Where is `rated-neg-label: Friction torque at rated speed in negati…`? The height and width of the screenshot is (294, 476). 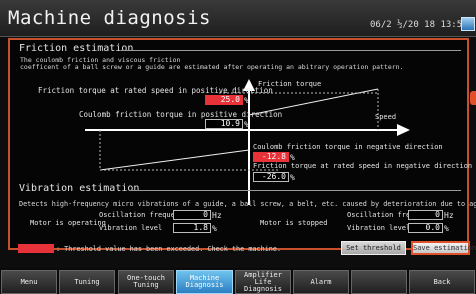 rated-neg-label: Friction torque at rated speed in negati… is located at coordinates (363, 166).